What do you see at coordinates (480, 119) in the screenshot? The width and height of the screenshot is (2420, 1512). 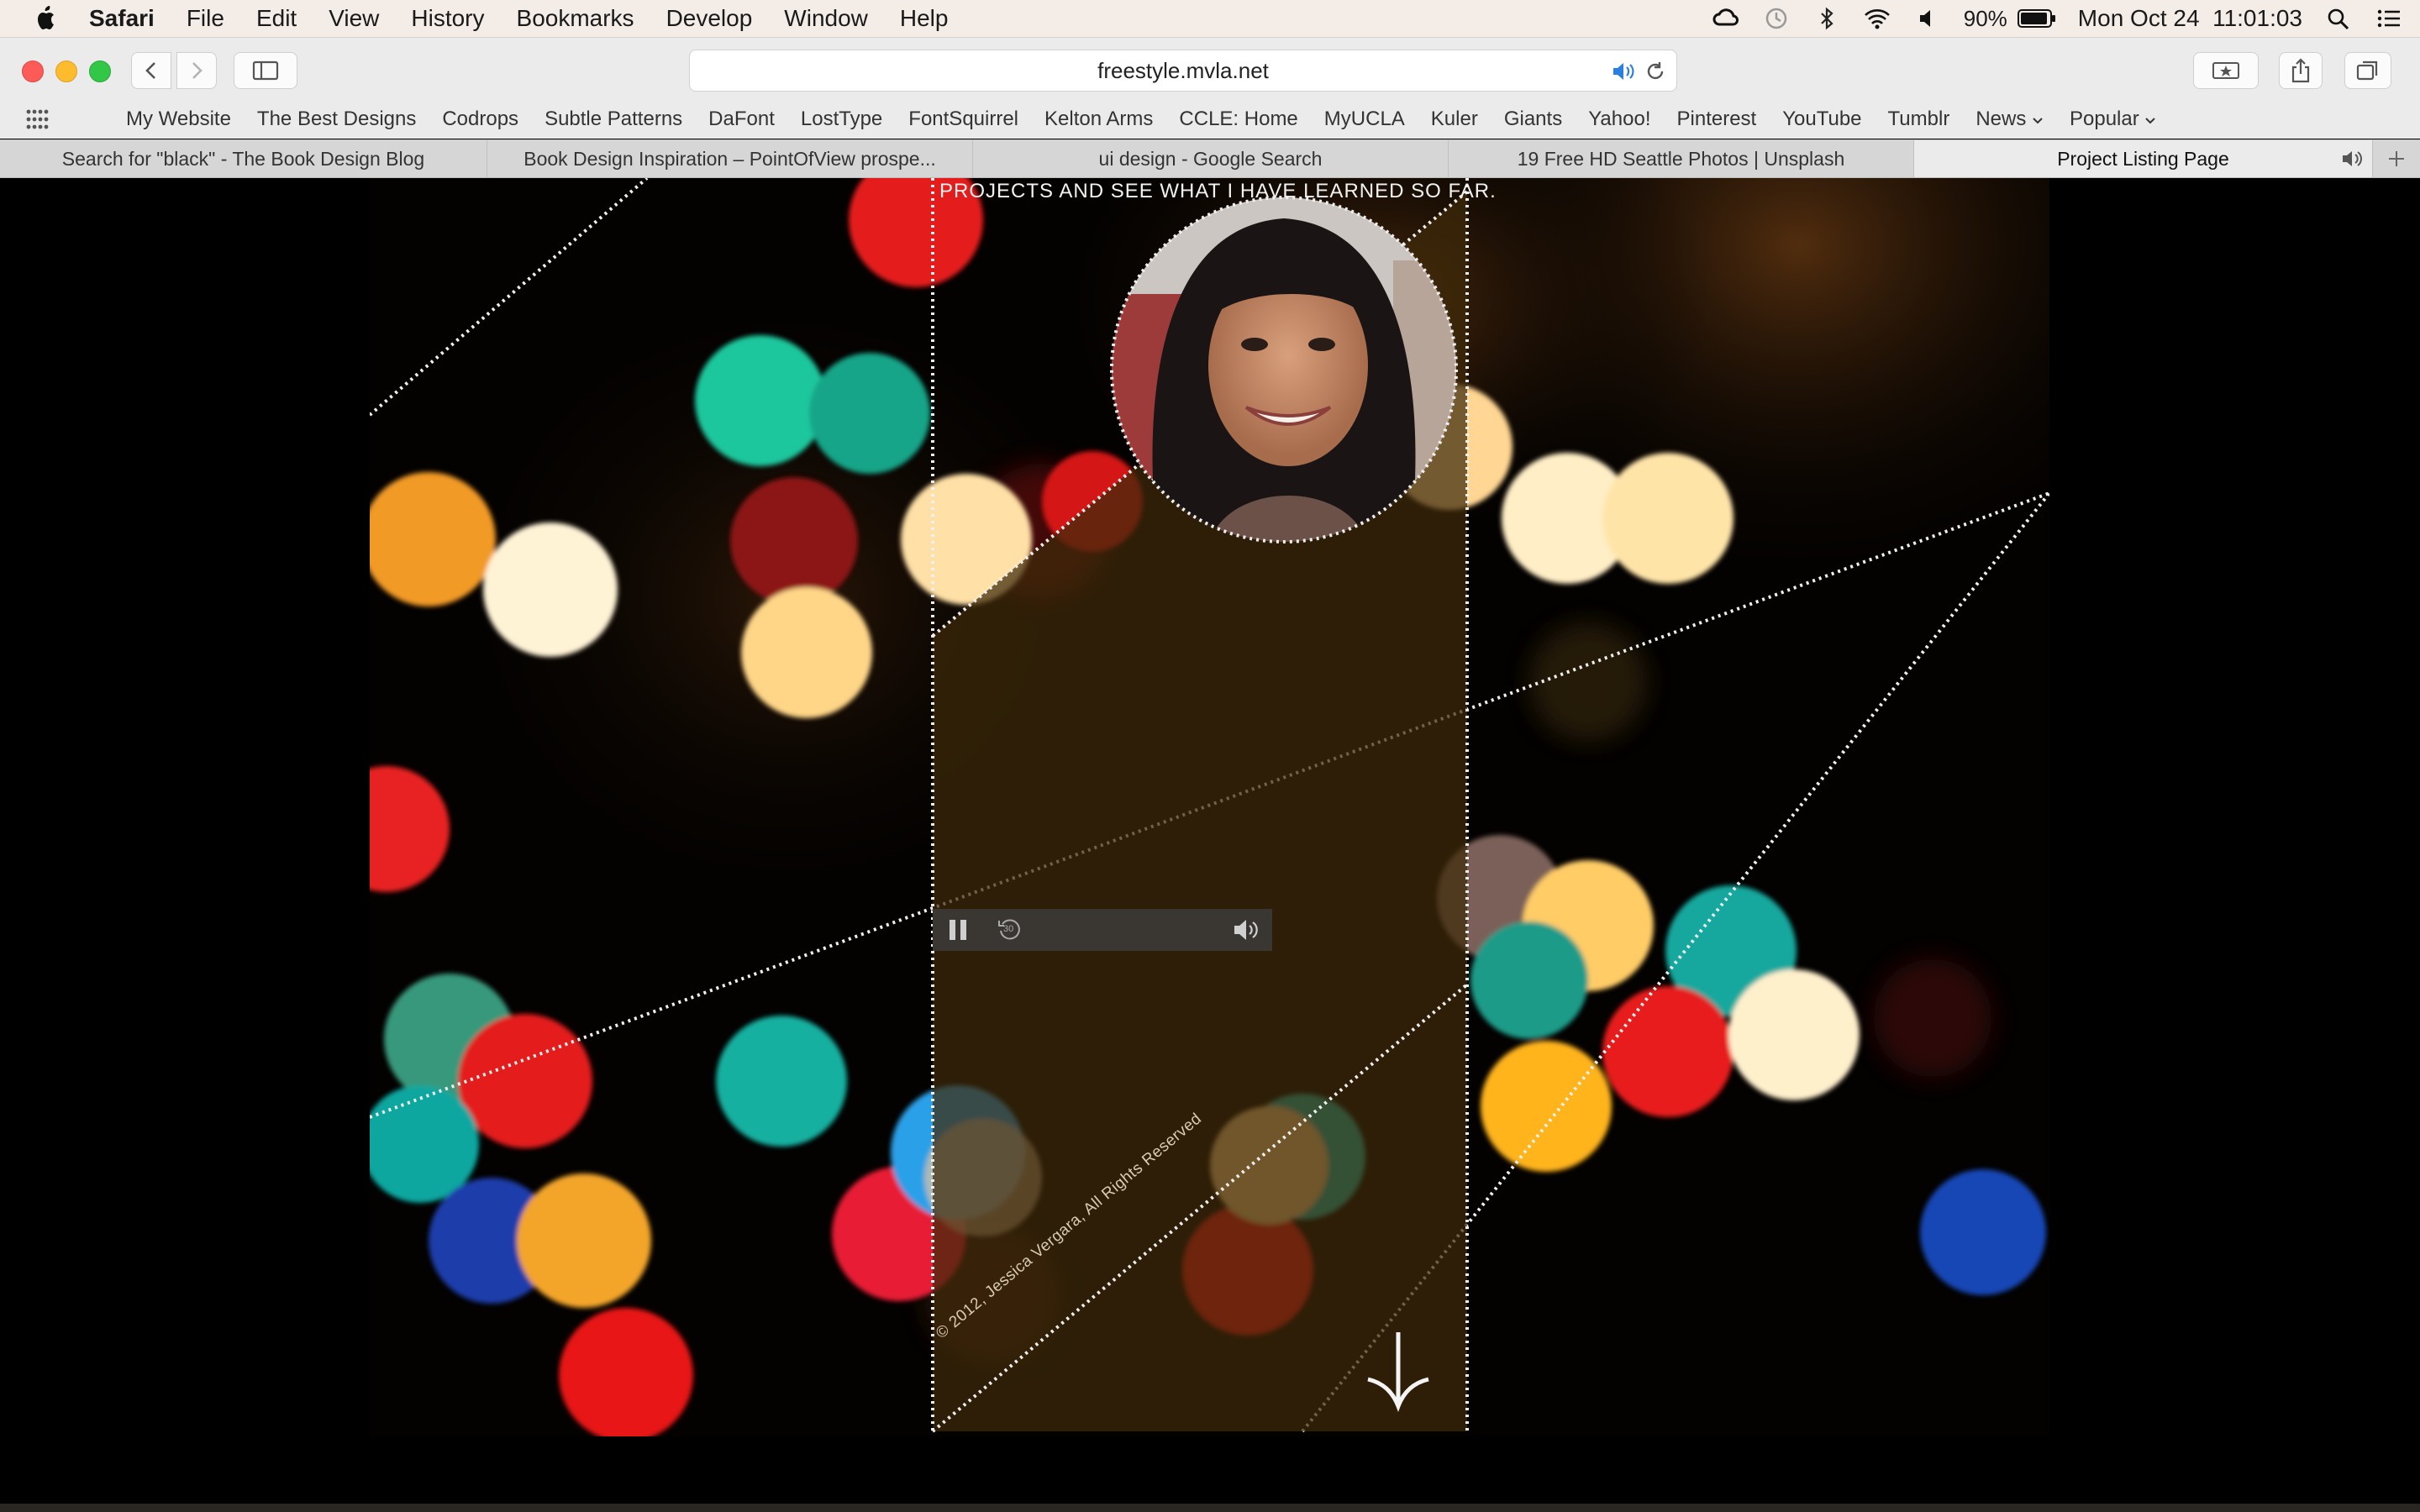 I see `bookmark-codrops: Codrops` at bounding box center [480, 119].